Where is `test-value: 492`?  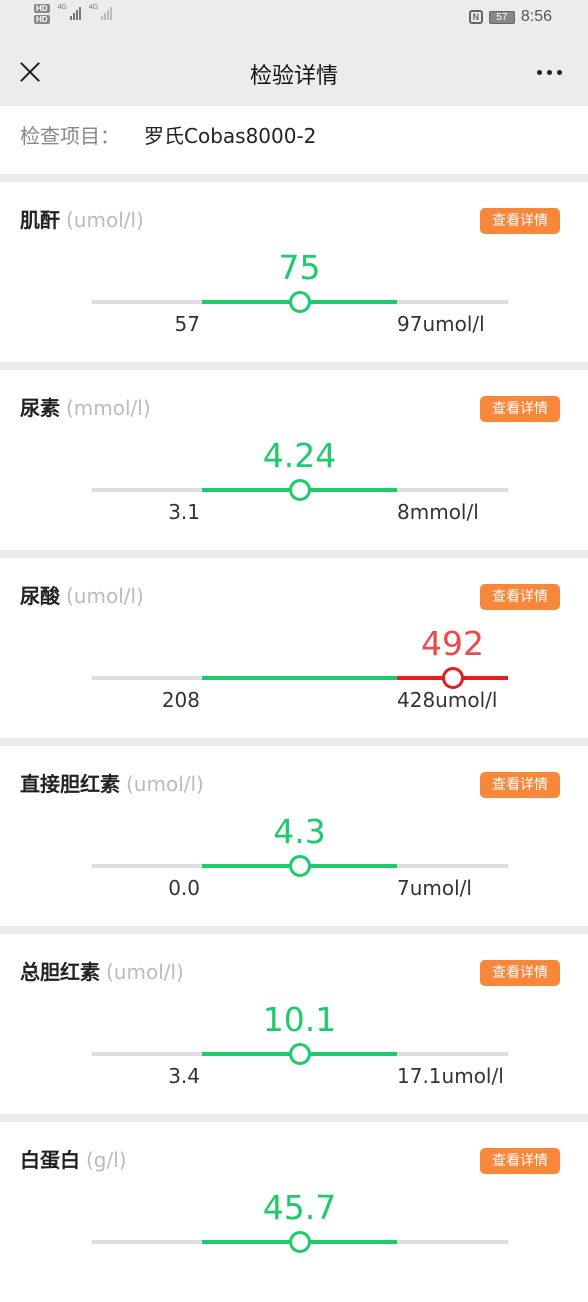
test-value: 492 is located at coordinates (452, 643).